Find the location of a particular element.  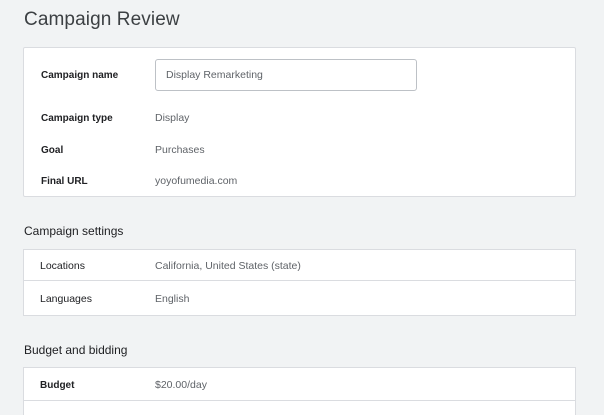

budget-value: $20.00/day is located at coordinates (181, 385).